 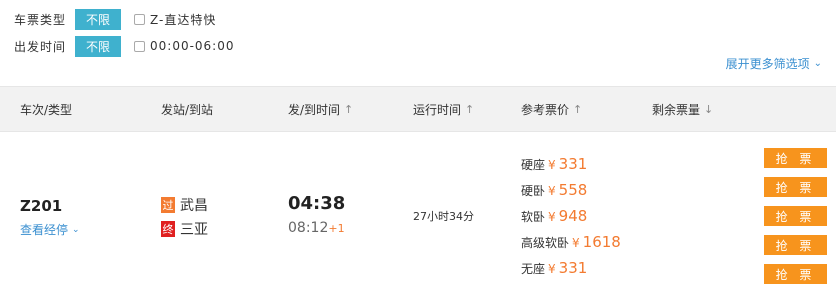 What do you see at coordinates (533, 165) in the screenshot?
I see `seat-type: 硬座` at bounding box center [533, 165].